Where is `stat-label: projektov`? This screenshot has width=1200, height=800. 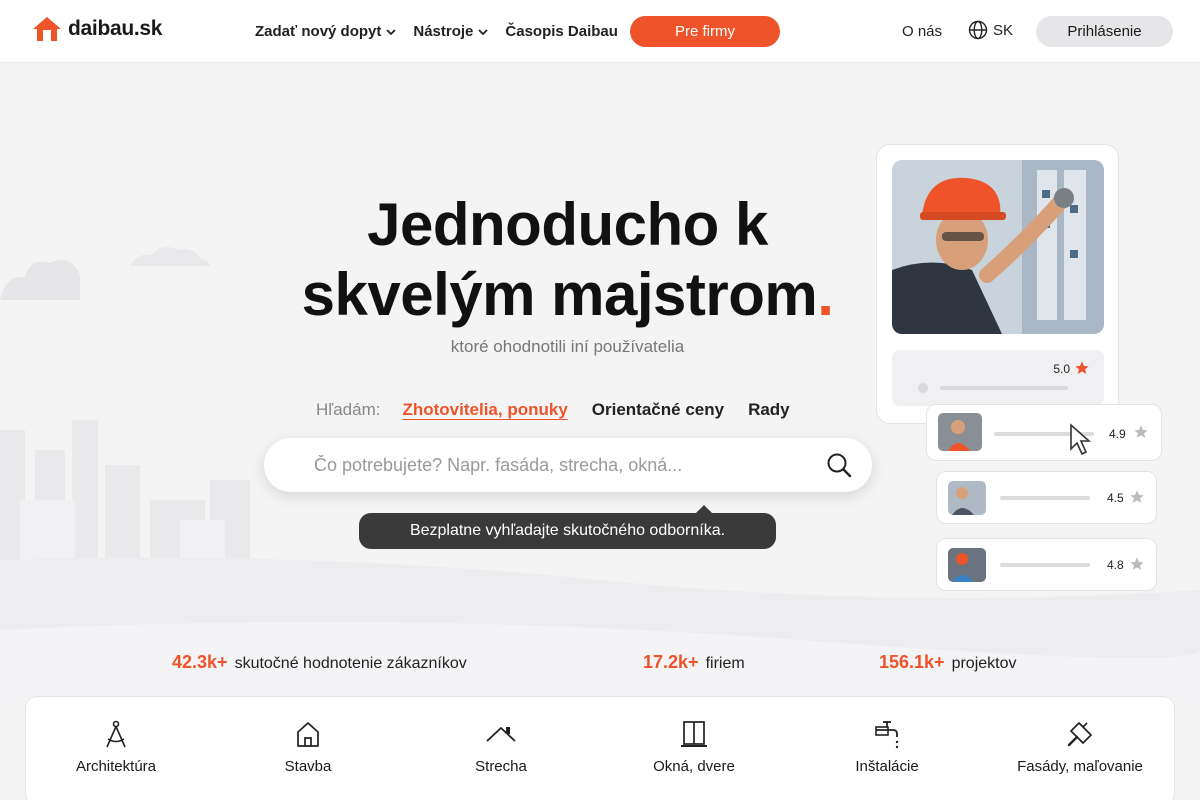 stat-label: projektov is located at coordinates (984, 663).